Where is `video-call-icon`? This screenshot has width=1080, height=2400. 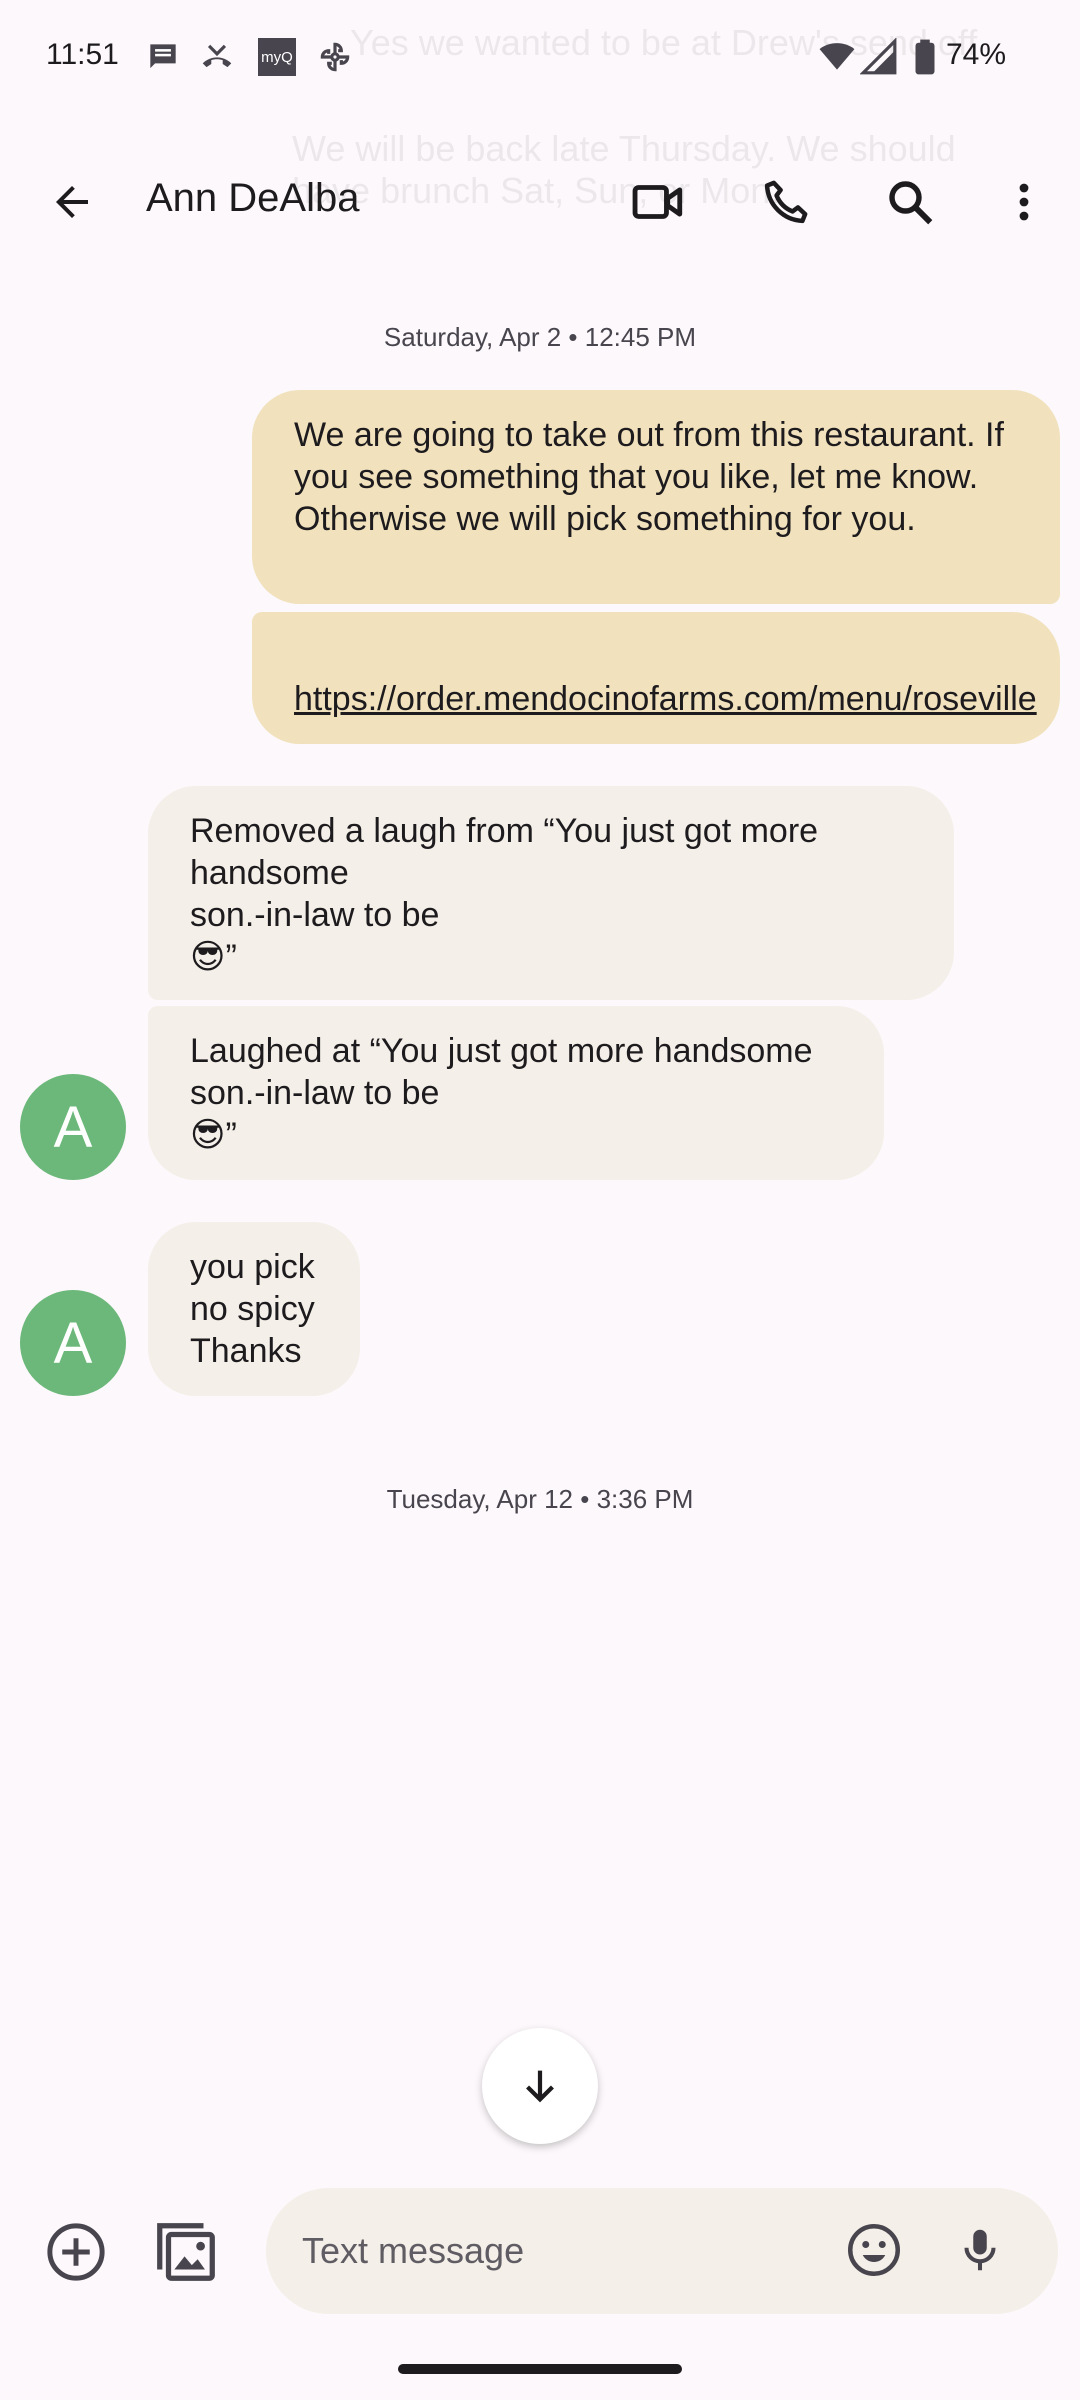 video-call-icon is located at coordinates (658, 202).